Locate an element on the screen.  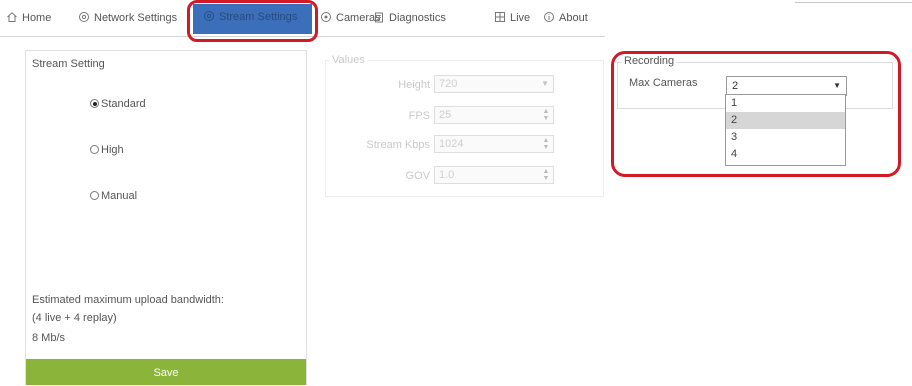
bandwidth-detail: (4 live + 4 replay) is located at coordinates (74, 318).